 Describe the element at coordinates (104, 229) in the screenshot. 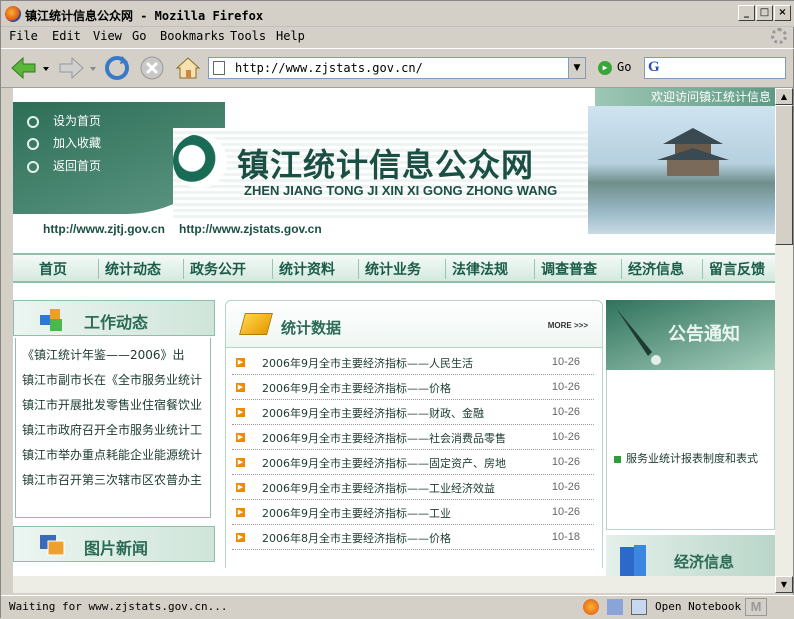

I see `url-zjtj: http://www.zjtj.gov.cn` at that location.